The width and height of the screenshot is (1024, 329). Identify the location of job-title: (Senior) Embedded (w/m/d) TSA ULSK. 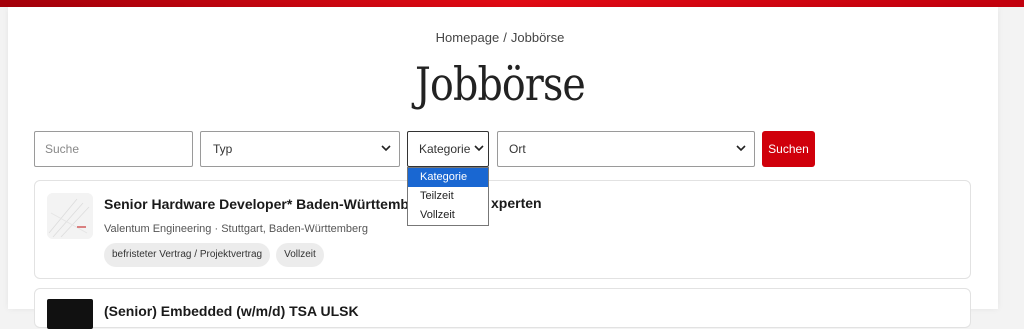
(231, 311).